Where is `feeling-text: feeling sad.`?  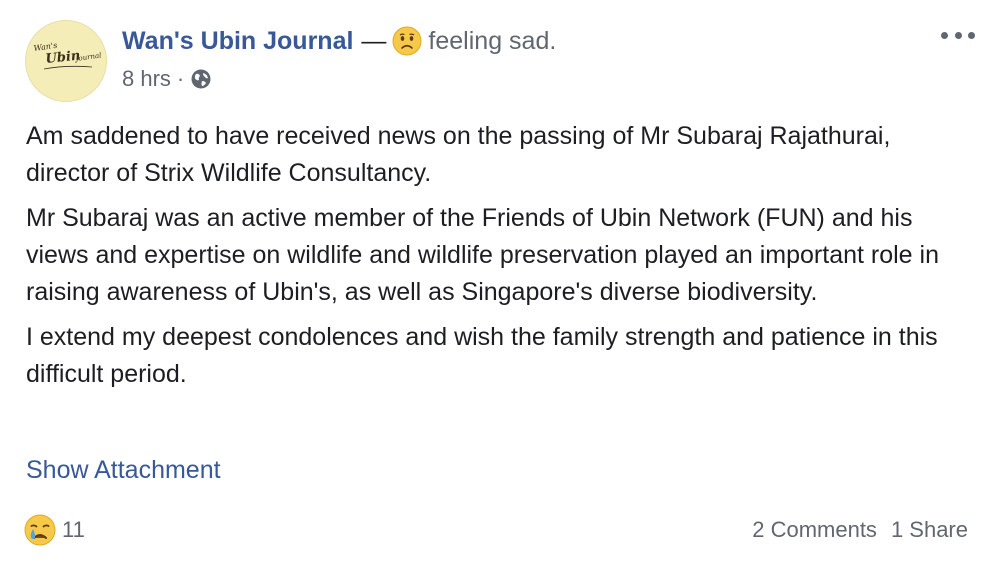
feeling-text: feeling sad. is located at coordinates (492, 41).